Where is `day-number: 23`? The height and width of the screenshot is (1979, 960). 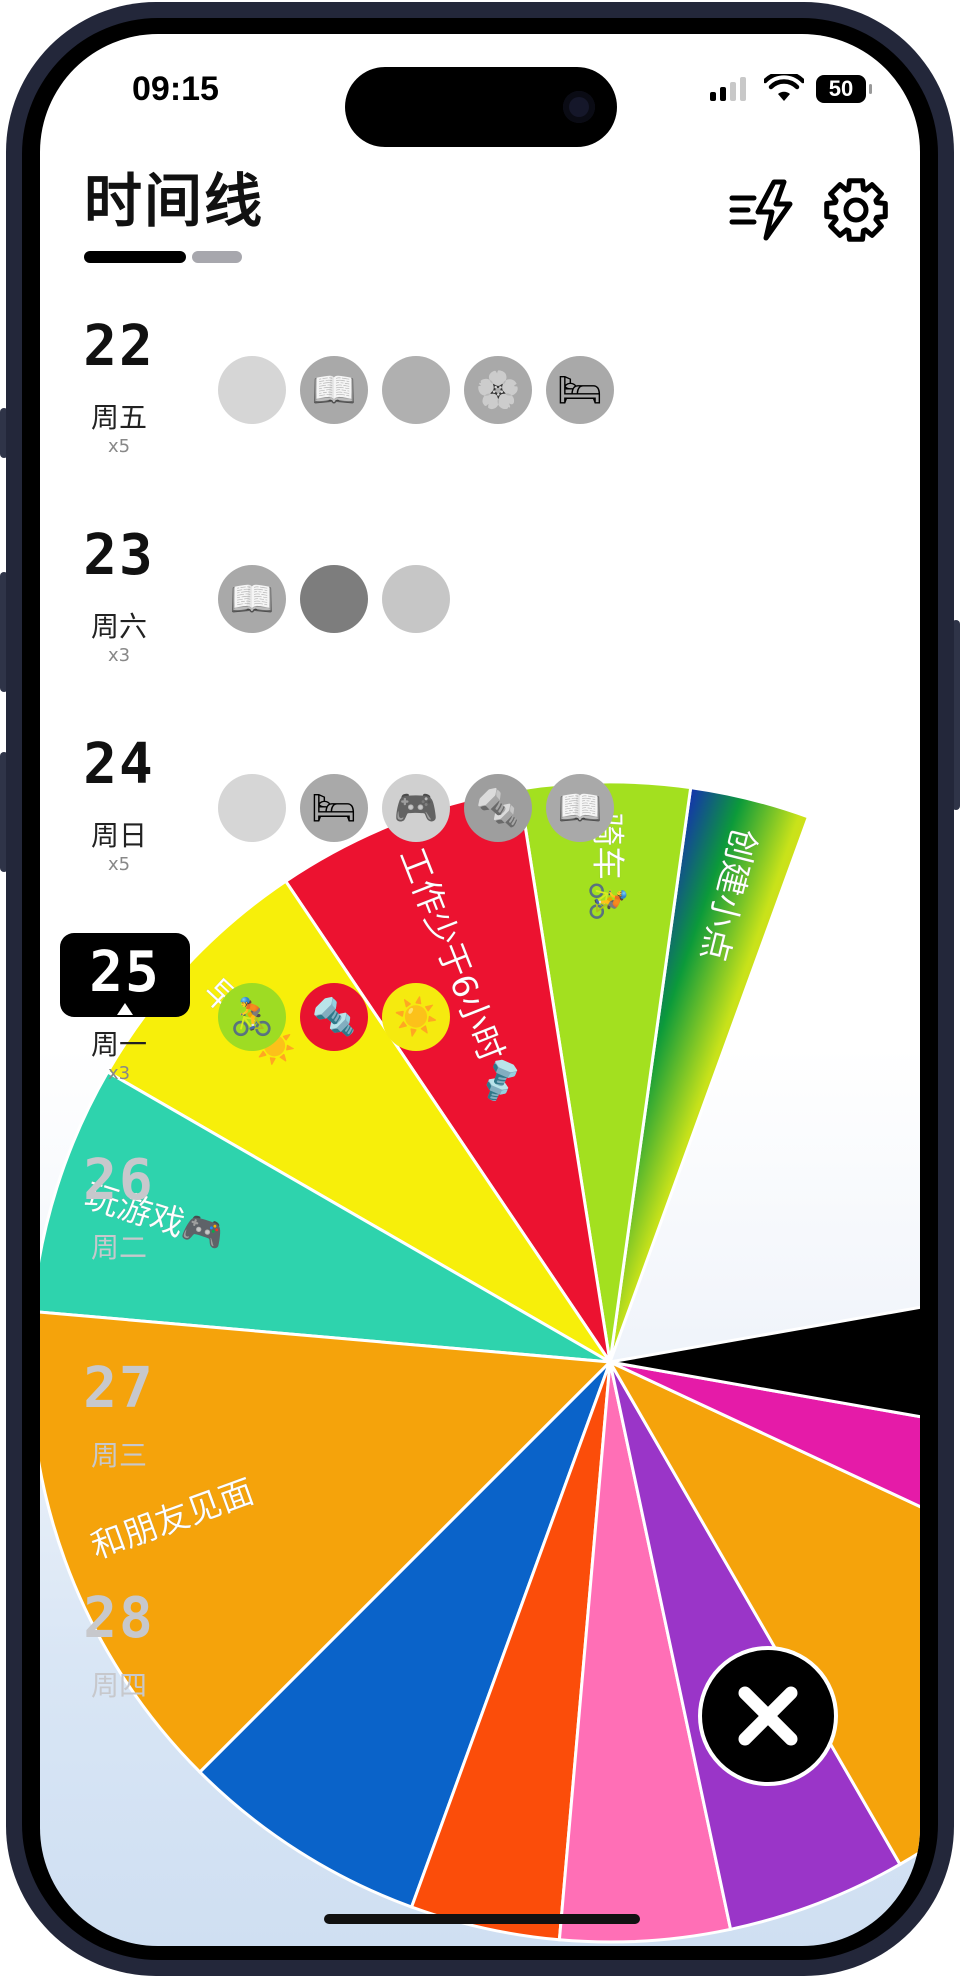 day-number: 23 is located at coordinates (119, 555).